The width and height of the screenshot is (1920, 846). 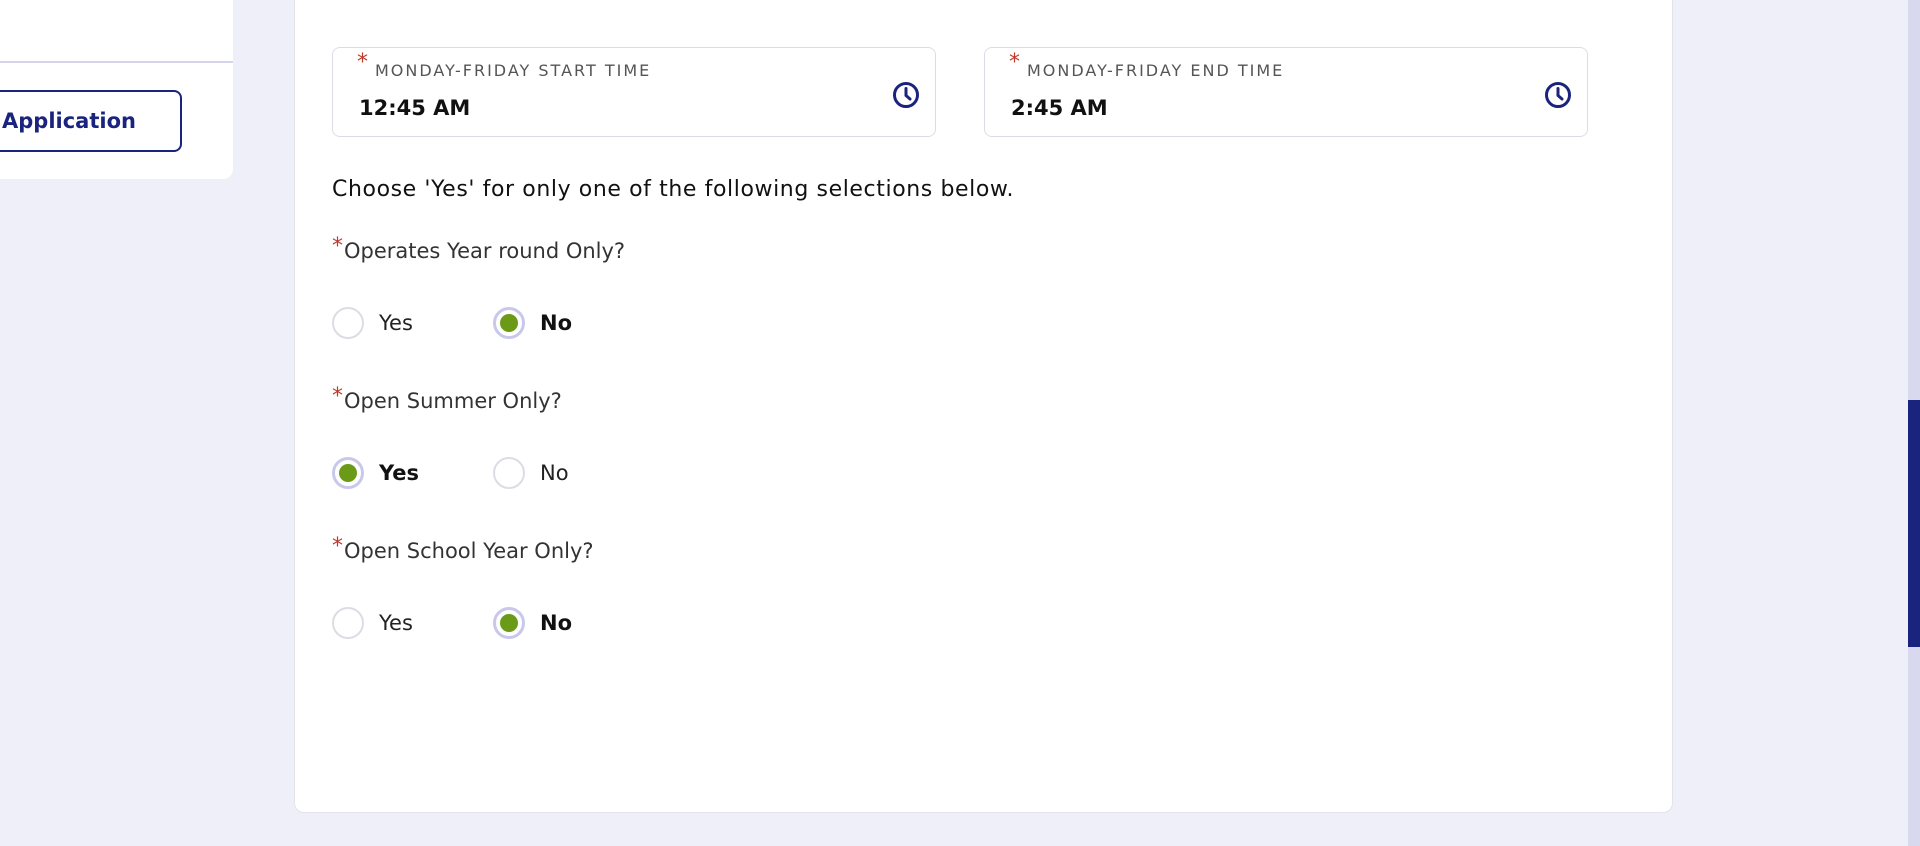 What do you see at coordinates (69, 121) in the screenshot?
I see `application-button-label: Application` at bounding box center [69, 121].